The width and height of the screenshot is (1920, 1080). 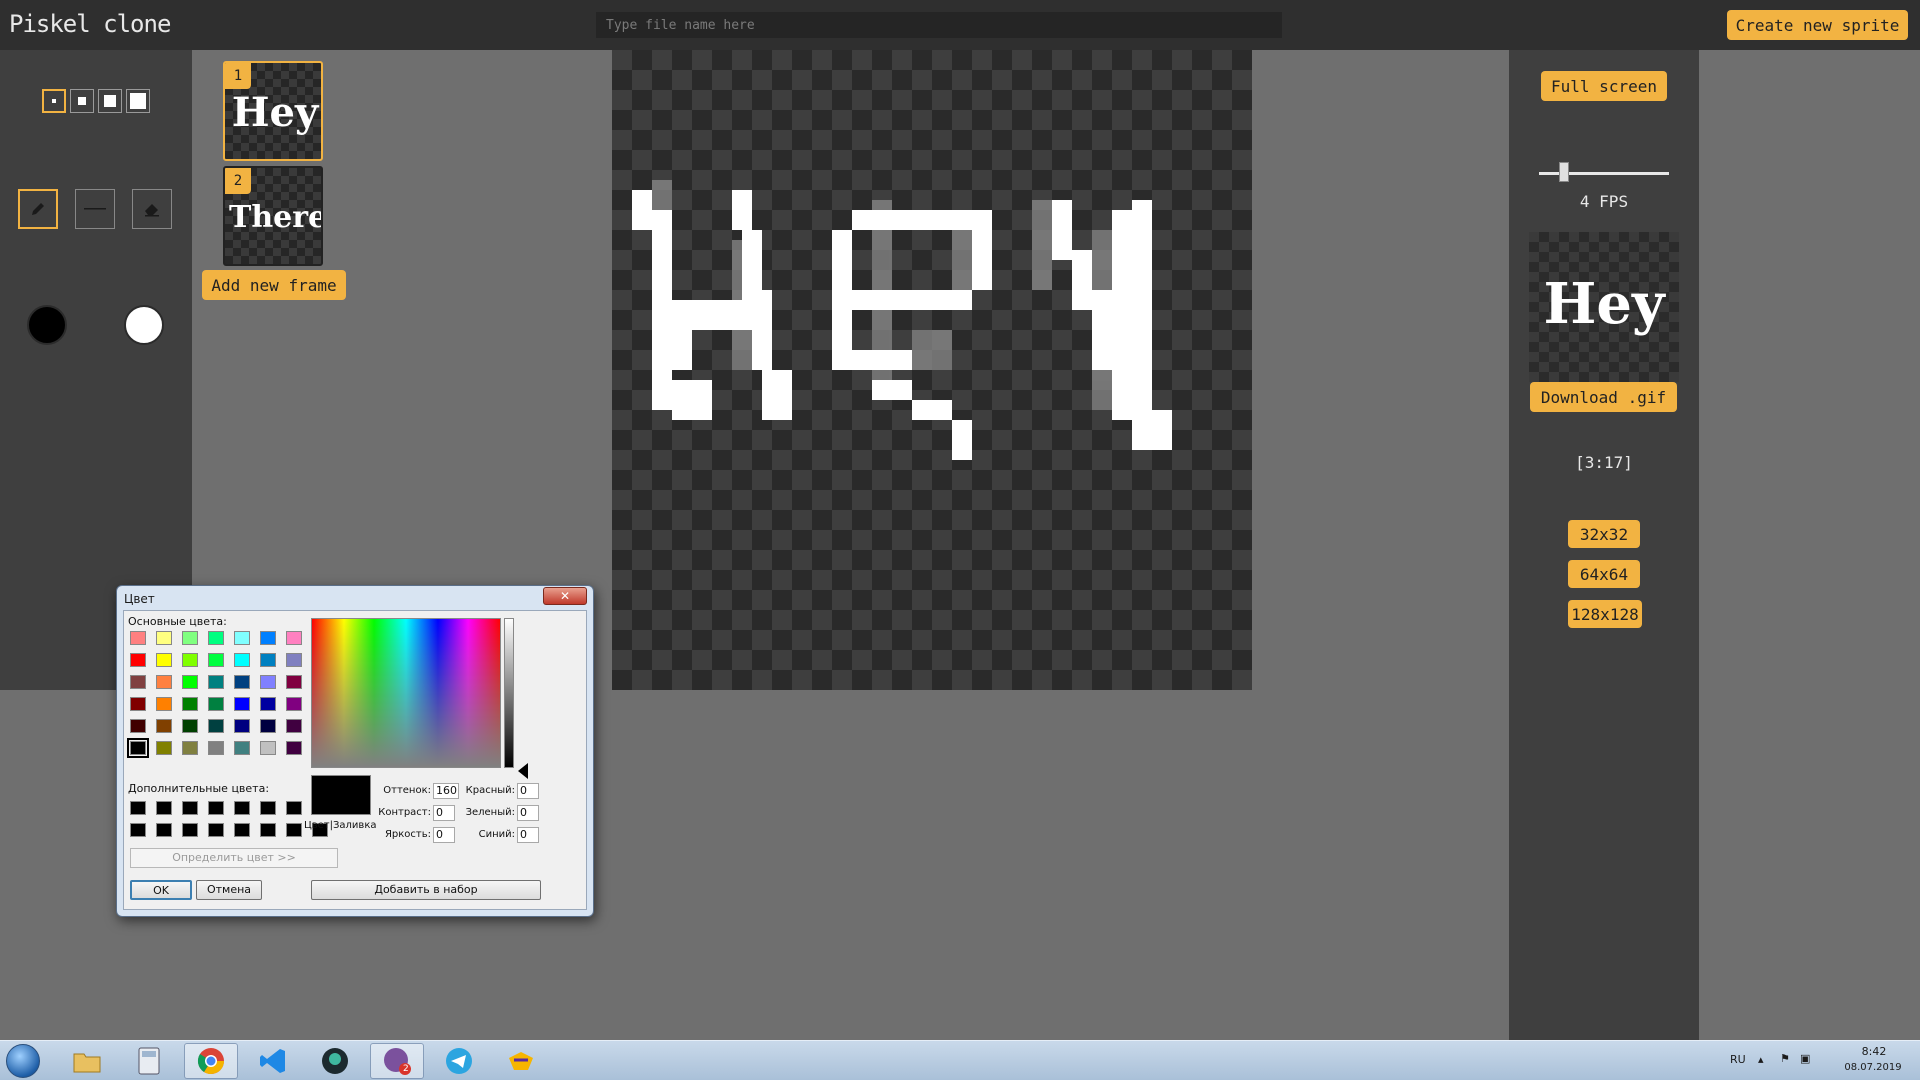 What do you see at coordinates (161, 890) in the screenshot?
I see `ok-button: OK` at bounding box center [161, 890].